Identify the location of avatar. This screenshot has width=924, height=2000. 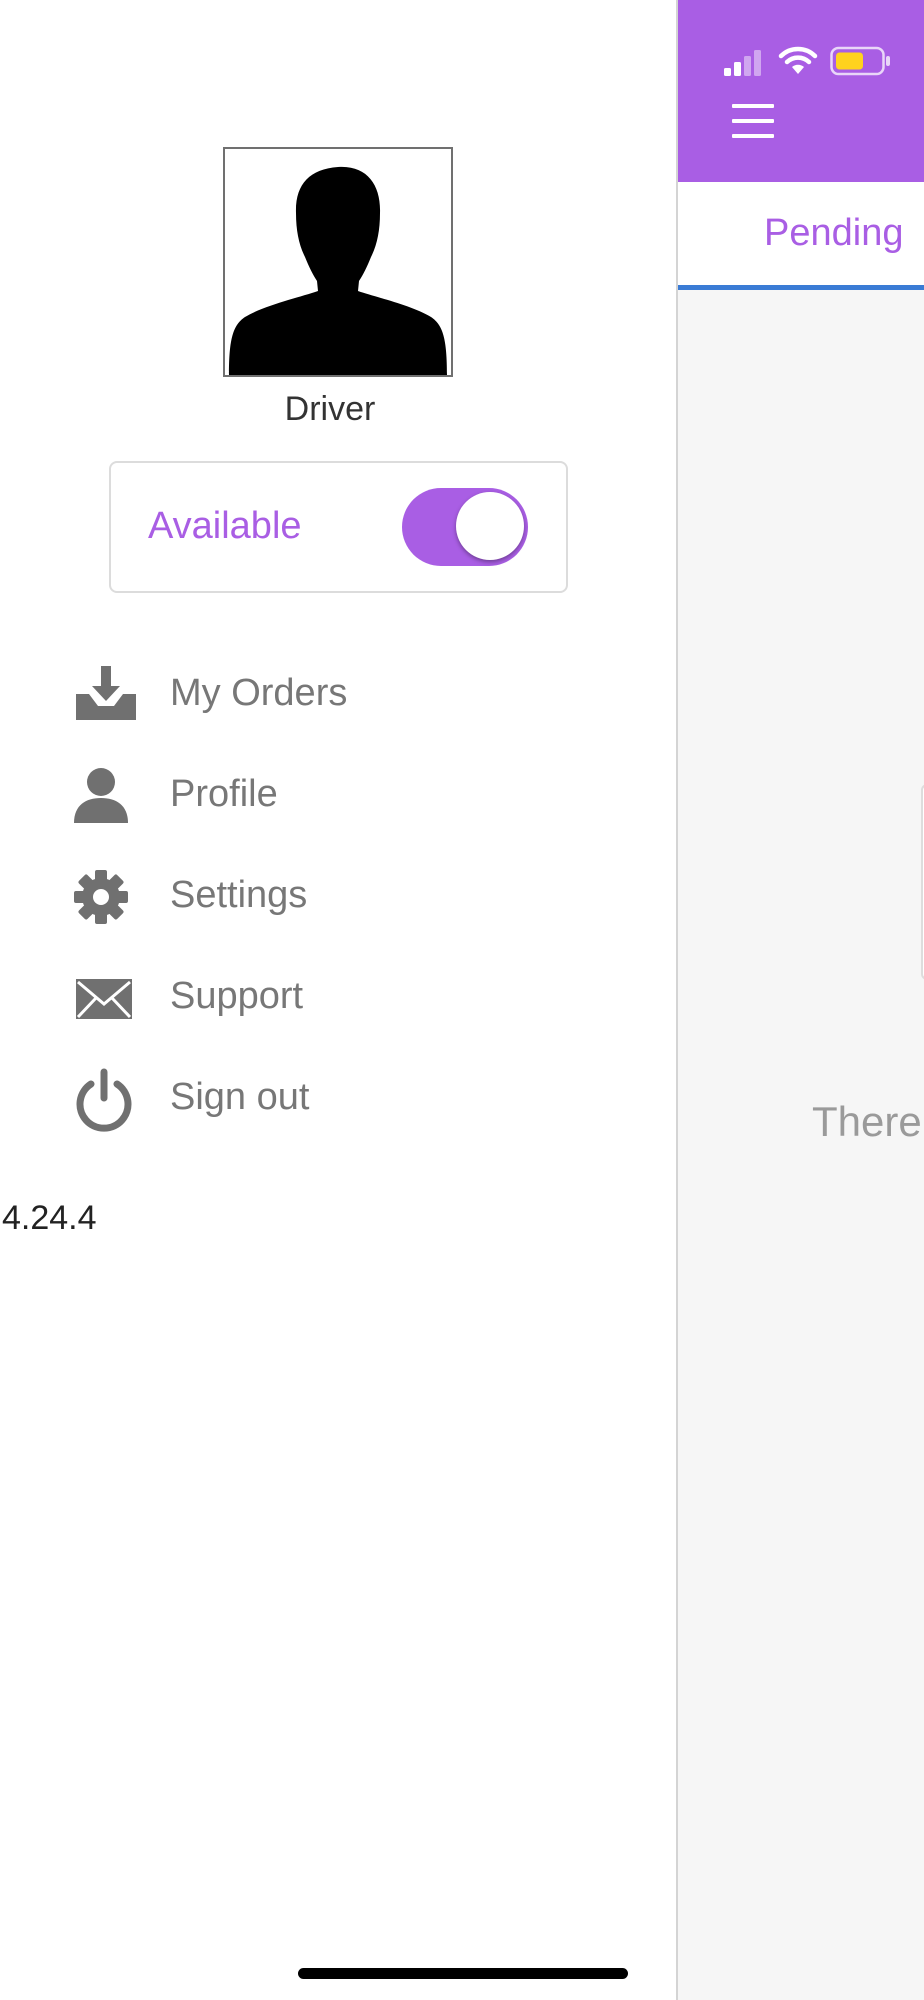
(338, 262).